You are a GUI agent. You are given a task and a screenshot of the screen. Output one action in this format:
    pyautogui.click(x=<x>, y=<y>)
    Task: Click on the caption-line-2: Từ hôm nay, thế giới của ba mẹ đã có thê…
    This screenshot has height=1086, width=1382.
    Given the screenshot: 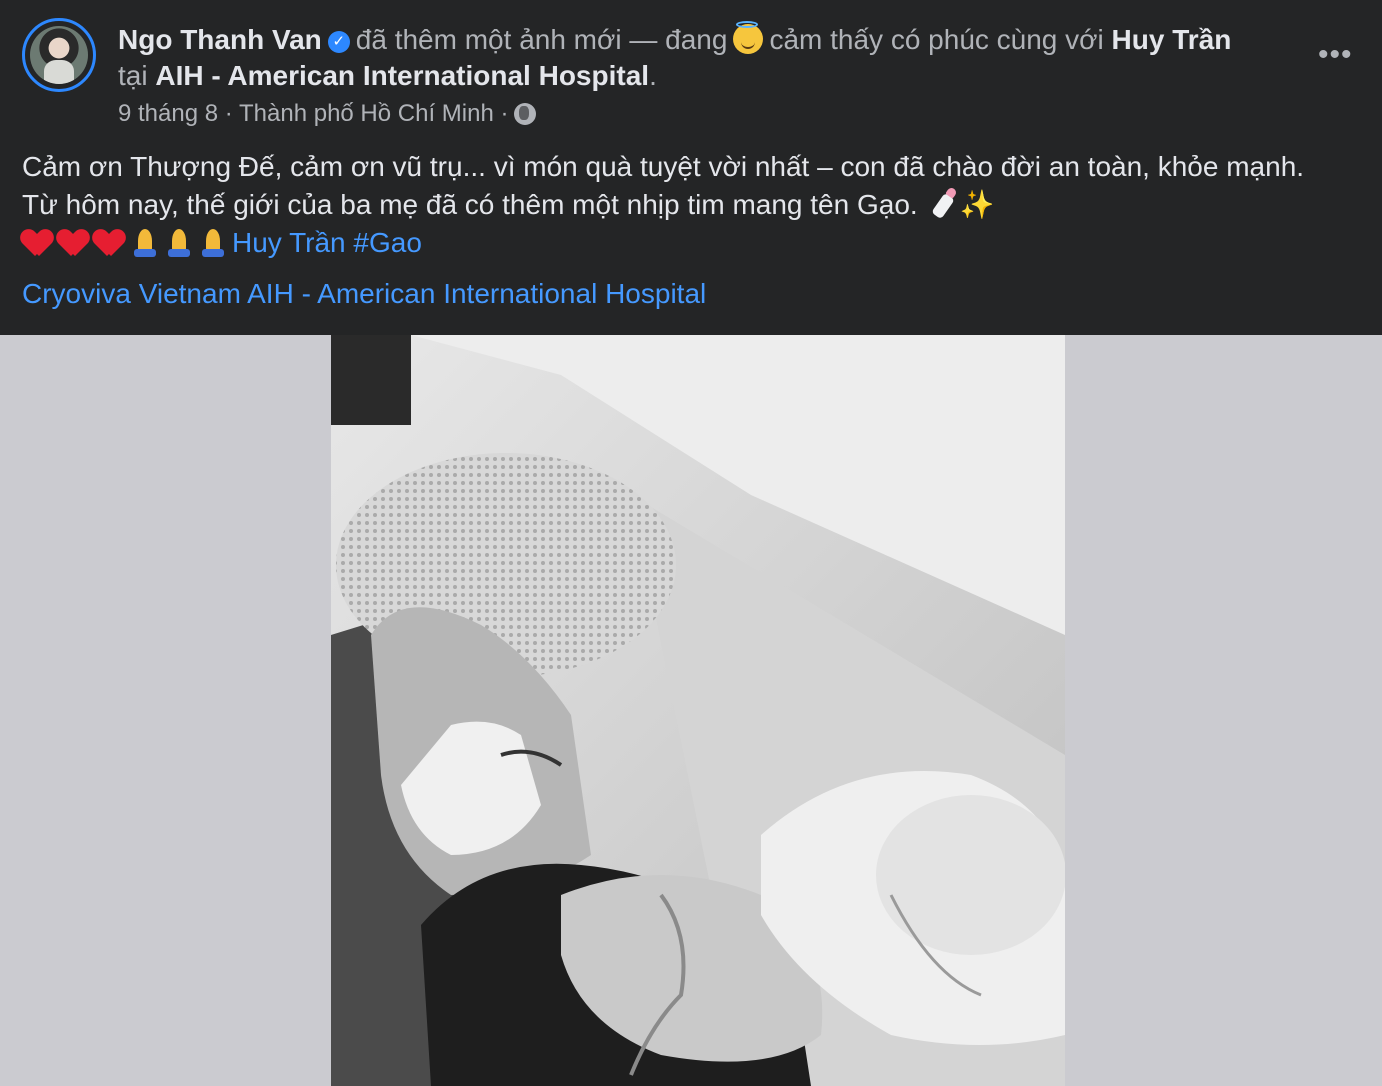 What is the action you would take?
    pyautogui.click(x=663, y=205)
    